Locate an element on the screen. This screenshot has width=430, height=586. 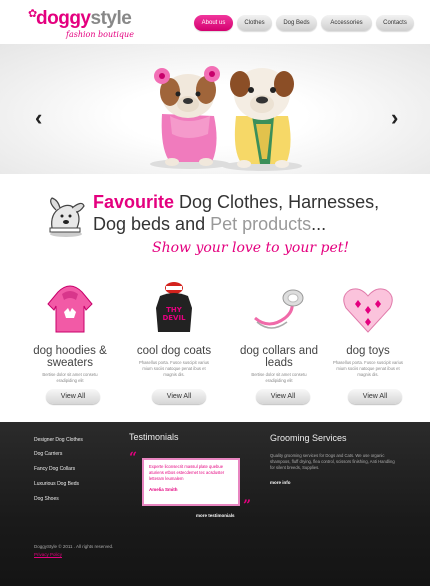
black-coat-image: THY DEVIL is located at coordinates (174, 308).